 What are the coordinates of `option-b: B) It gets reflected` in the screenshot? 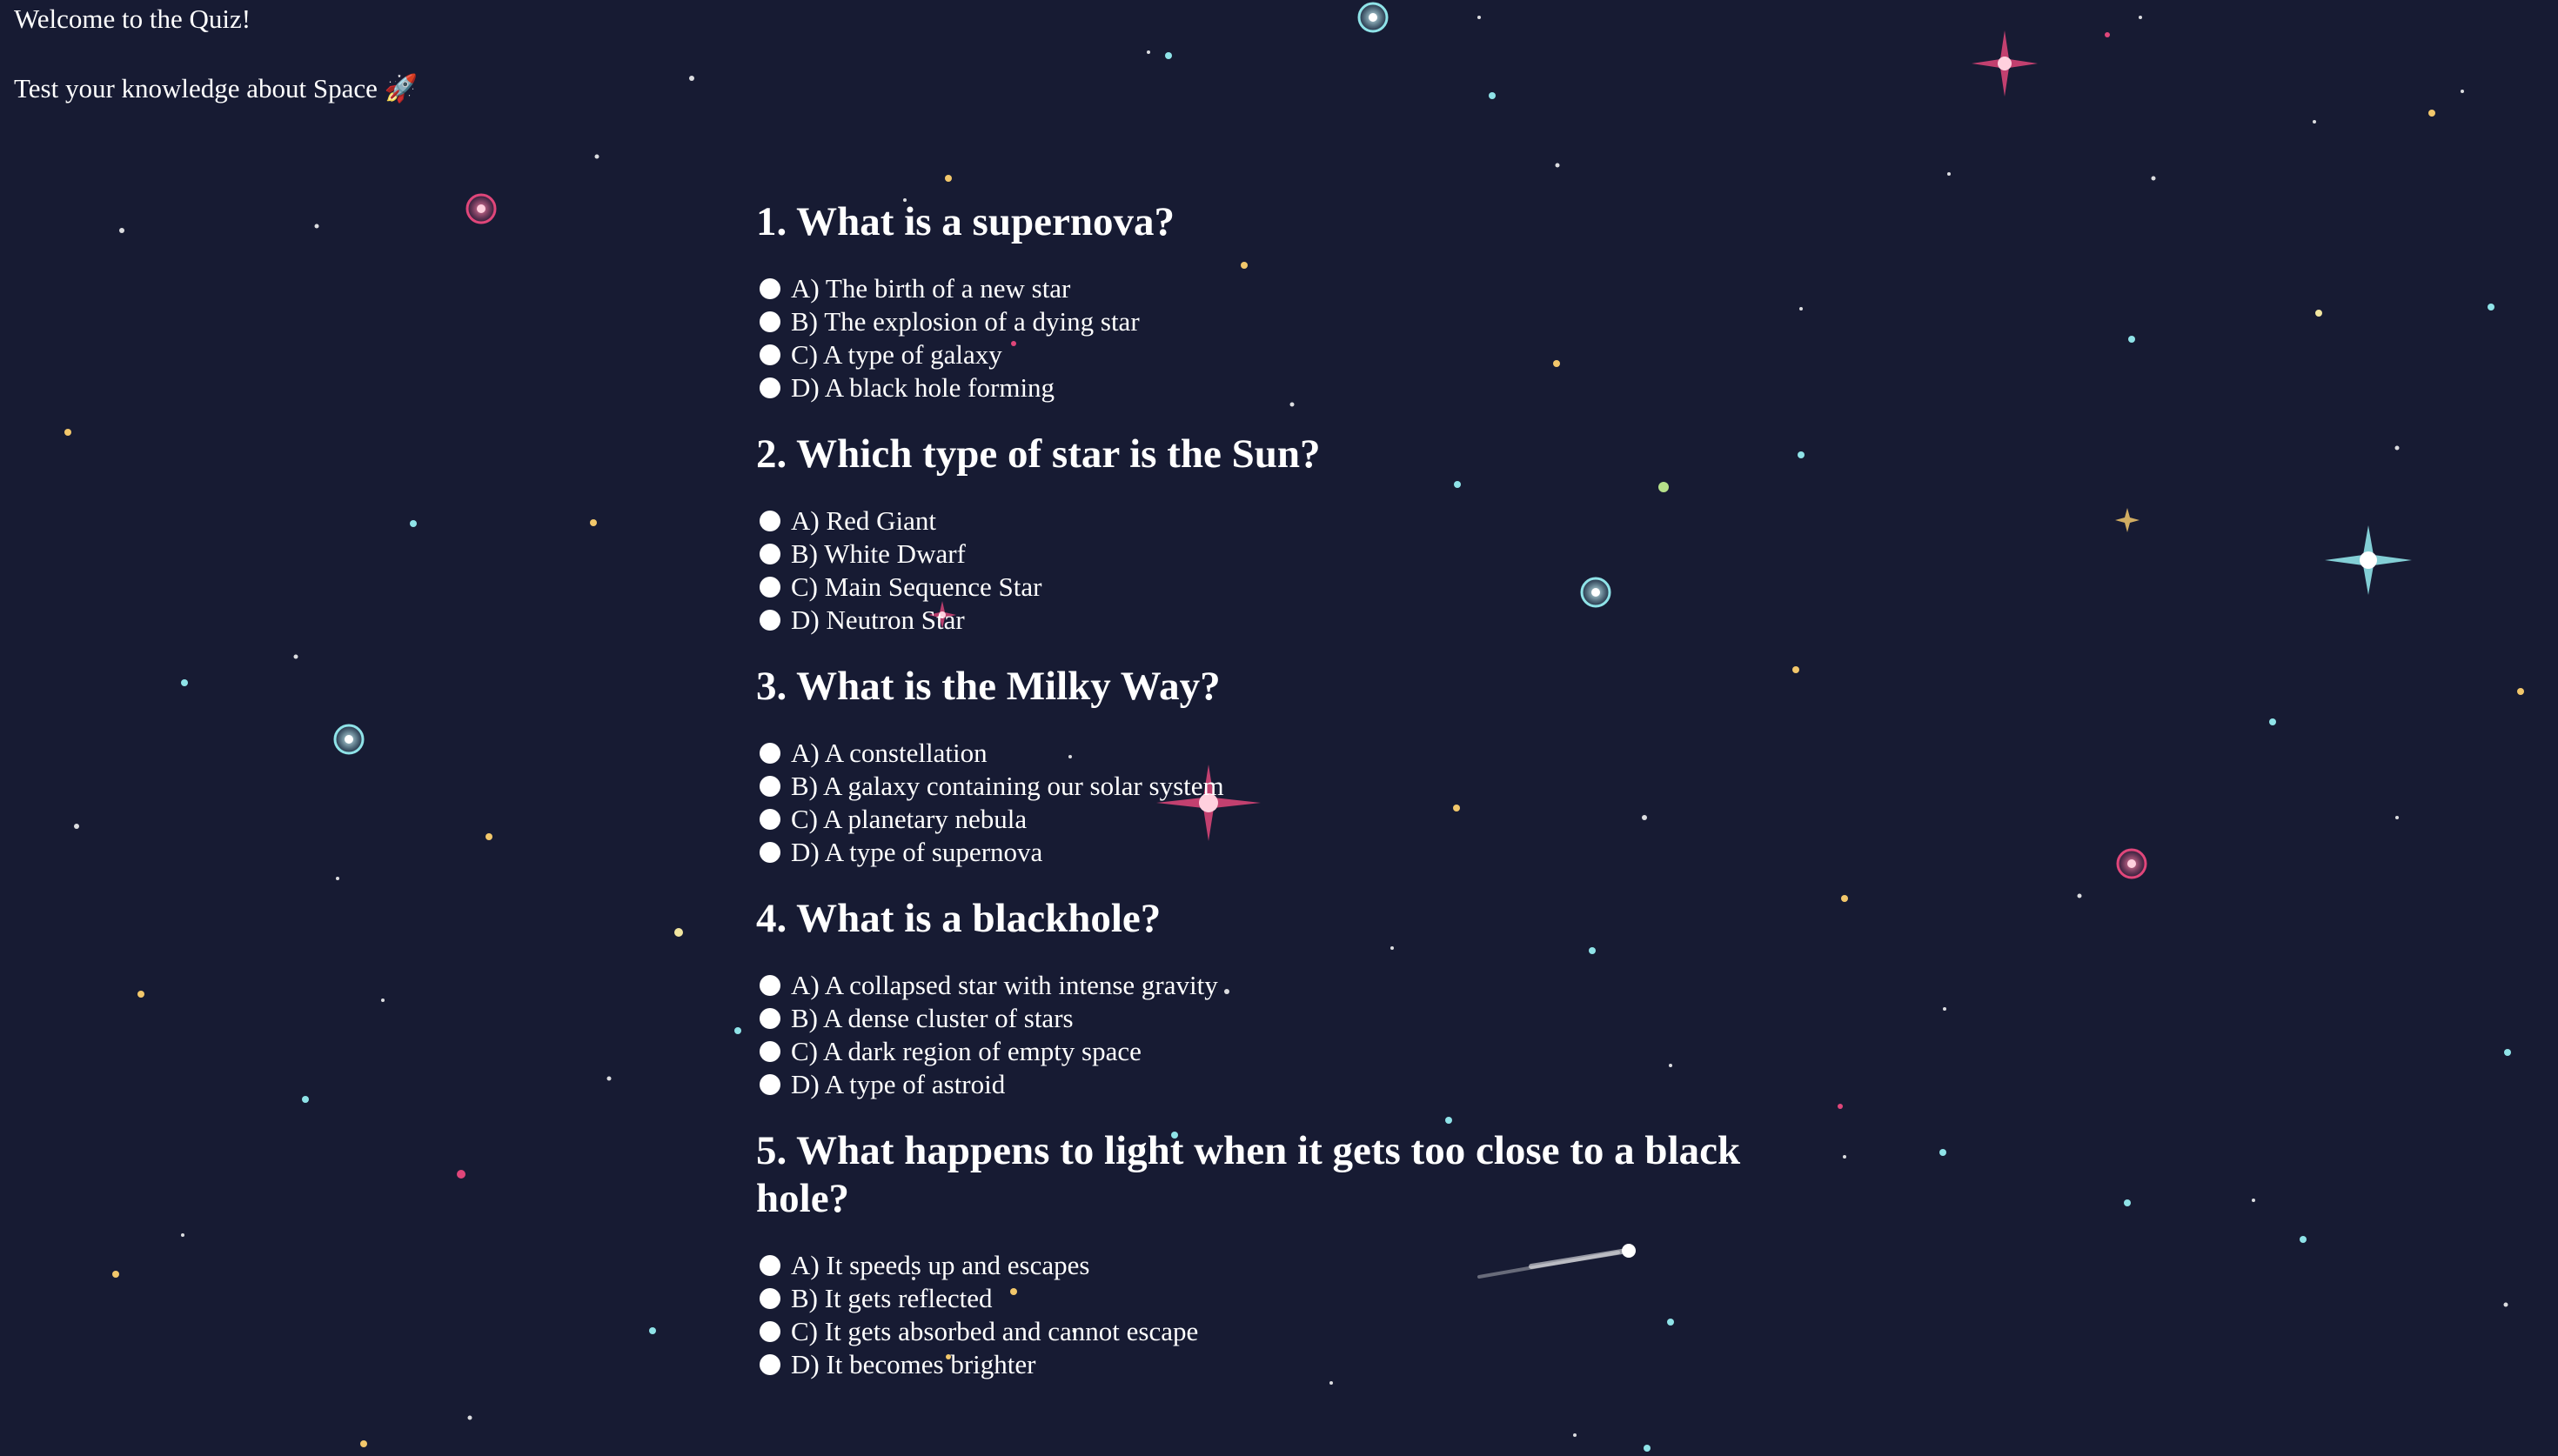 It's located at (1269, 1298).